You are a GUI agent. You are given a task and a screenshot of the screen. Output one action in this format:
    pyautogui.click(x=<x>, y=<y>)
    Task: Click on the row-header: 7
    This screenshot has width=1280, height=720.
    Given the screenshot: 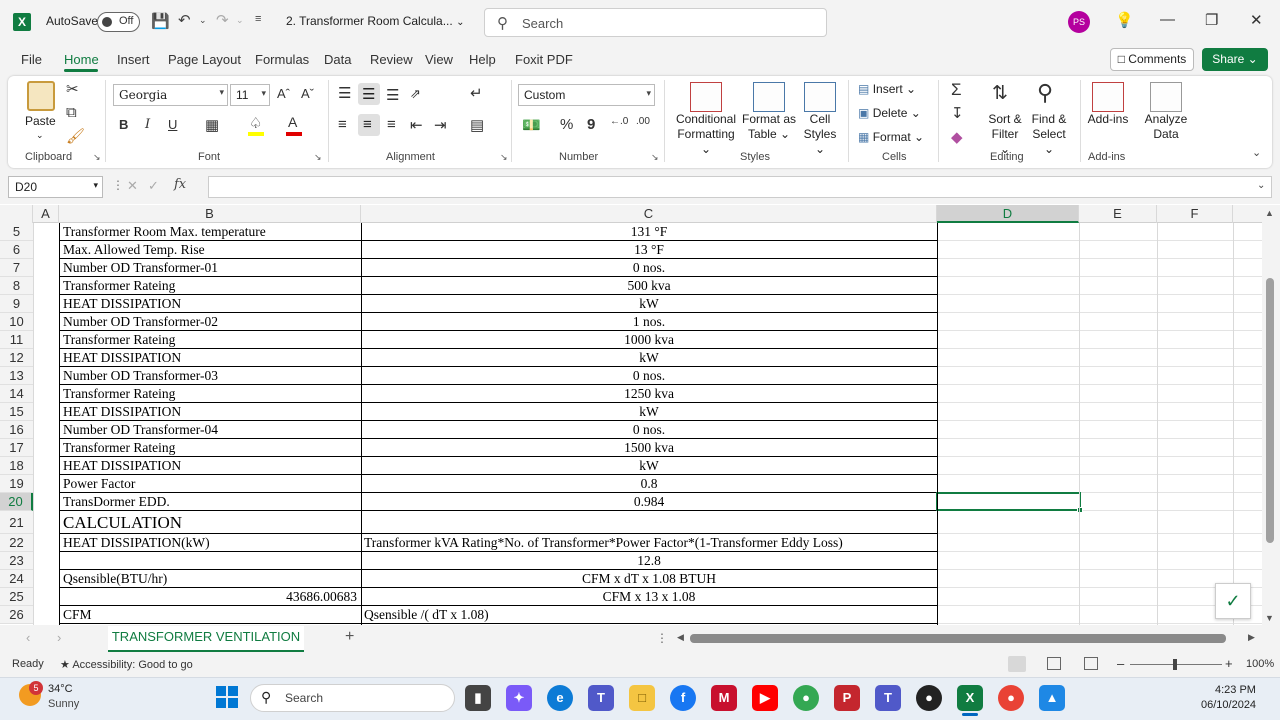 What is the action you would take?
    pyautogui.click(x=16, y=268)
    